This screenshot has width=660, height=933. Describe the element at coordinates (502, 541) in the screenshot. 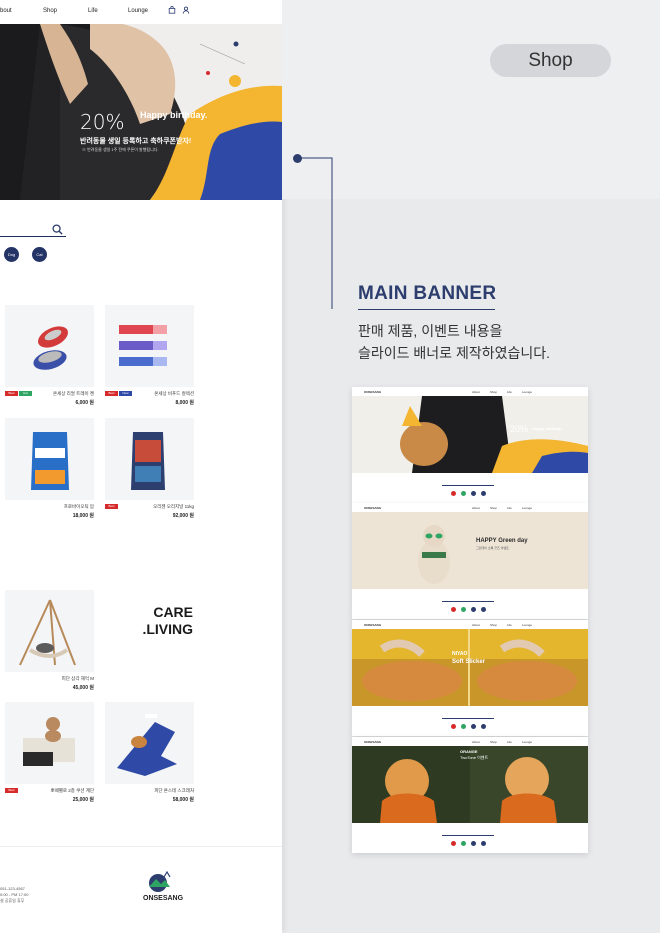

I see `preview-caption-big: HAPPY Green day` at that location.